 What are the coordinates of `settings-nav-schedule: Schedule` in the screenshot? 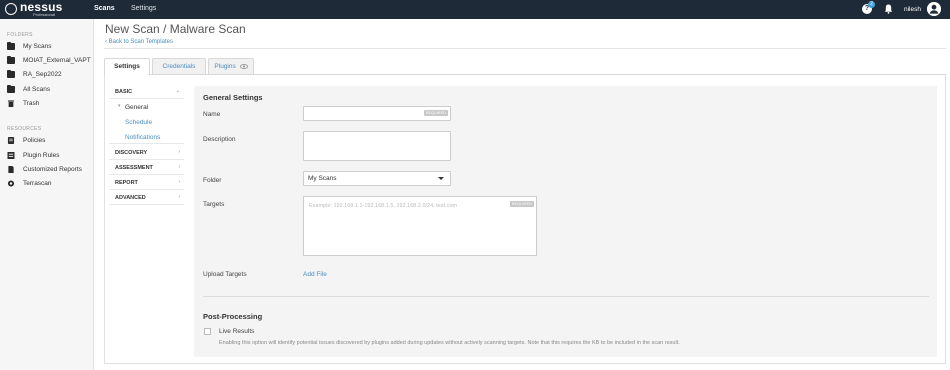 It's located at (146, 121).